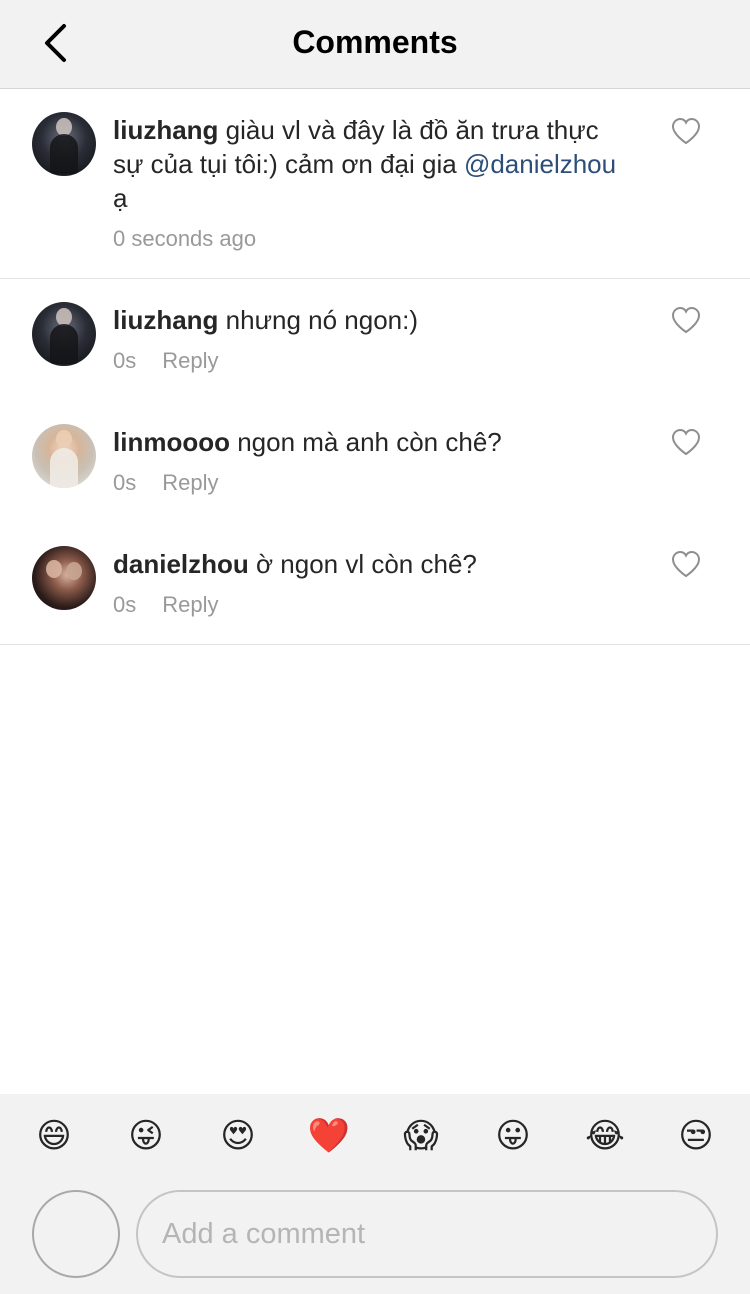 This screenshot has height=1294, width=750. Describe the element at coordinates (181, 564) in the screenshot. I see `username: danielzhou` at that location.